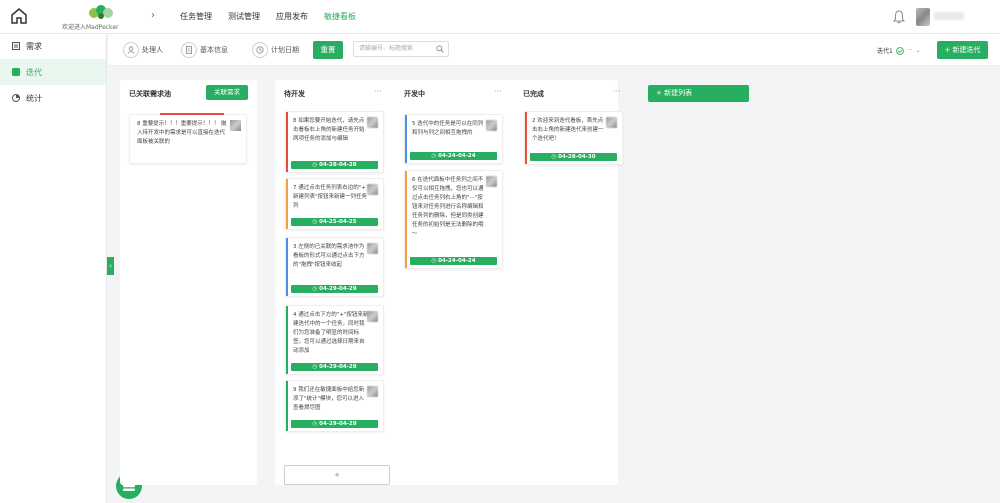 The width and height of the screenshot is (1000, 503). I want to click on card-date: ◷ 04-28-04-28, so click(334, 165).